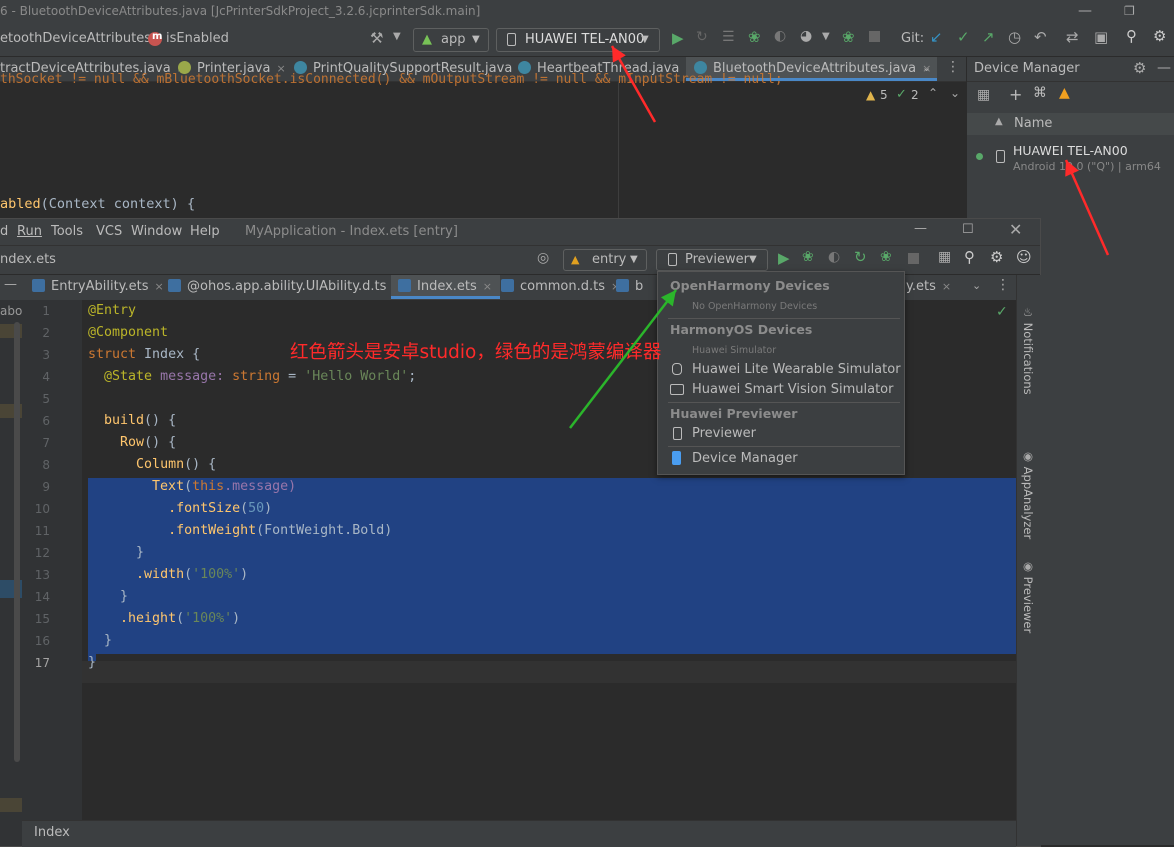 This screenshot has width=1174, height=847. I want to click on red-arrow-device-select, so click(633, 84).